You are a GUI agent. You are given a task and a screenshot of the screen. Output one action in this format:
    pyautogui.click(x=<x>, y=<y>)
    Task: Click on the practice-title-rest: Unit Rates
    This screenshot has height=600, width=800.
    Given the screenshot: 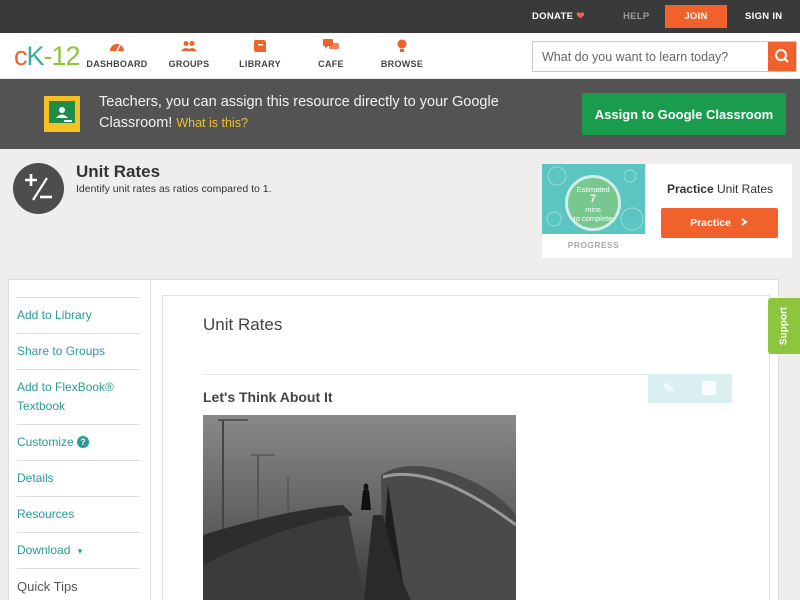 What is the action you would take?
    pyautogui.click(x=745, y=189)
    